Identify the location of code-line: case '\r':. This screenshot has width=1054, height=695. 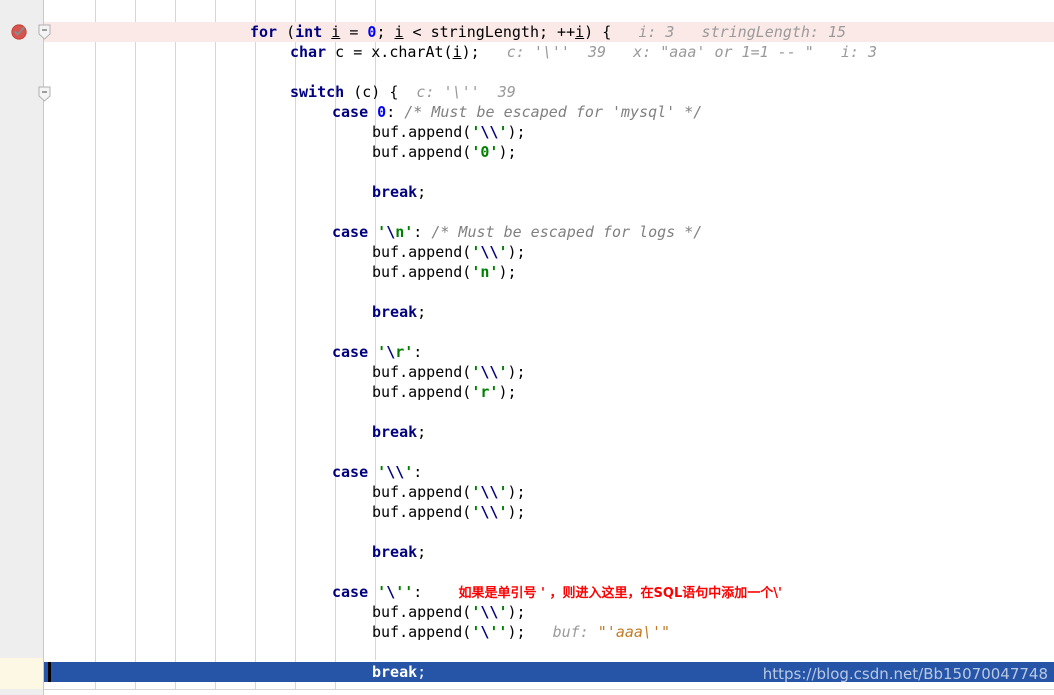
(527, 352).